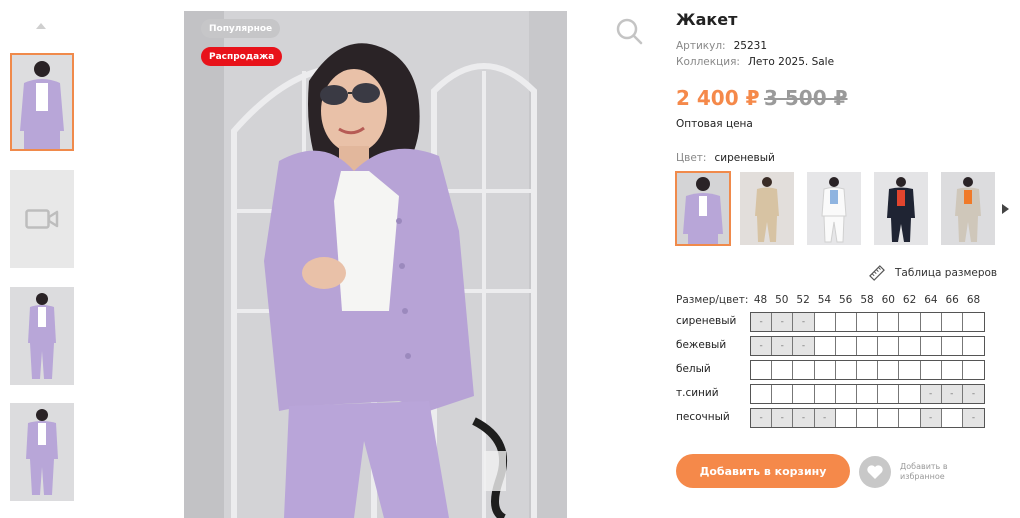 This screenshot has height=518, width=1020. What do you see at coordinates (952, 300) in the screenshot?
I see `size-column-66: 66` at bounding box center [952, 300].